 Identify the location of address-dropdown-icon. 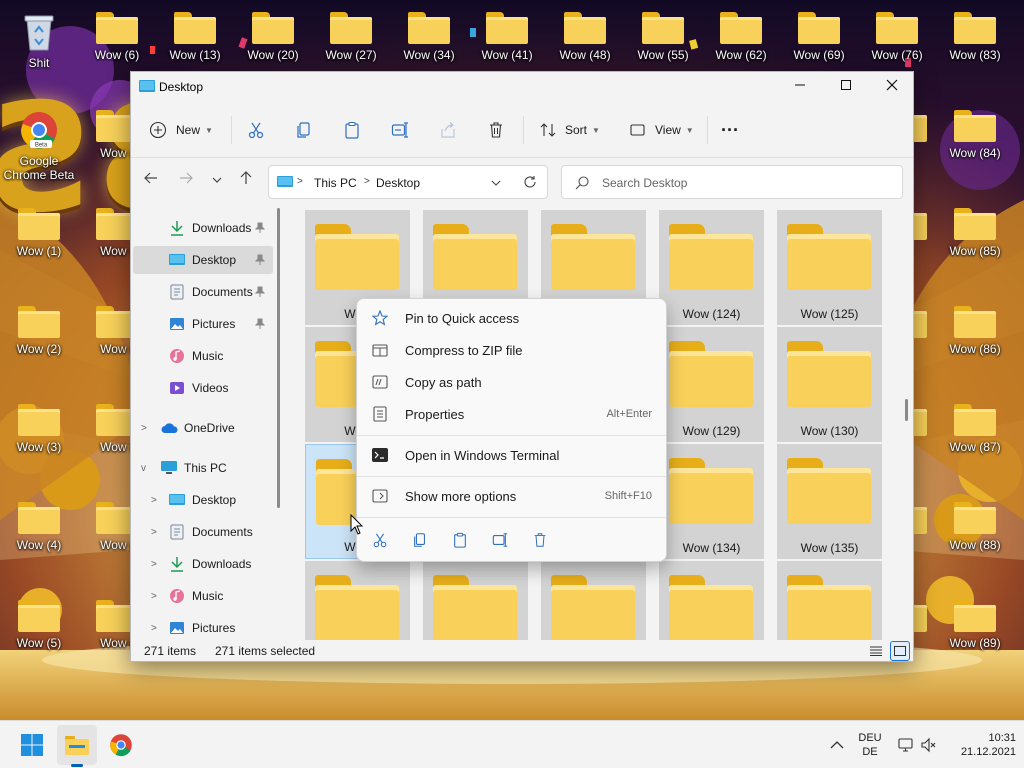
(496, 183).